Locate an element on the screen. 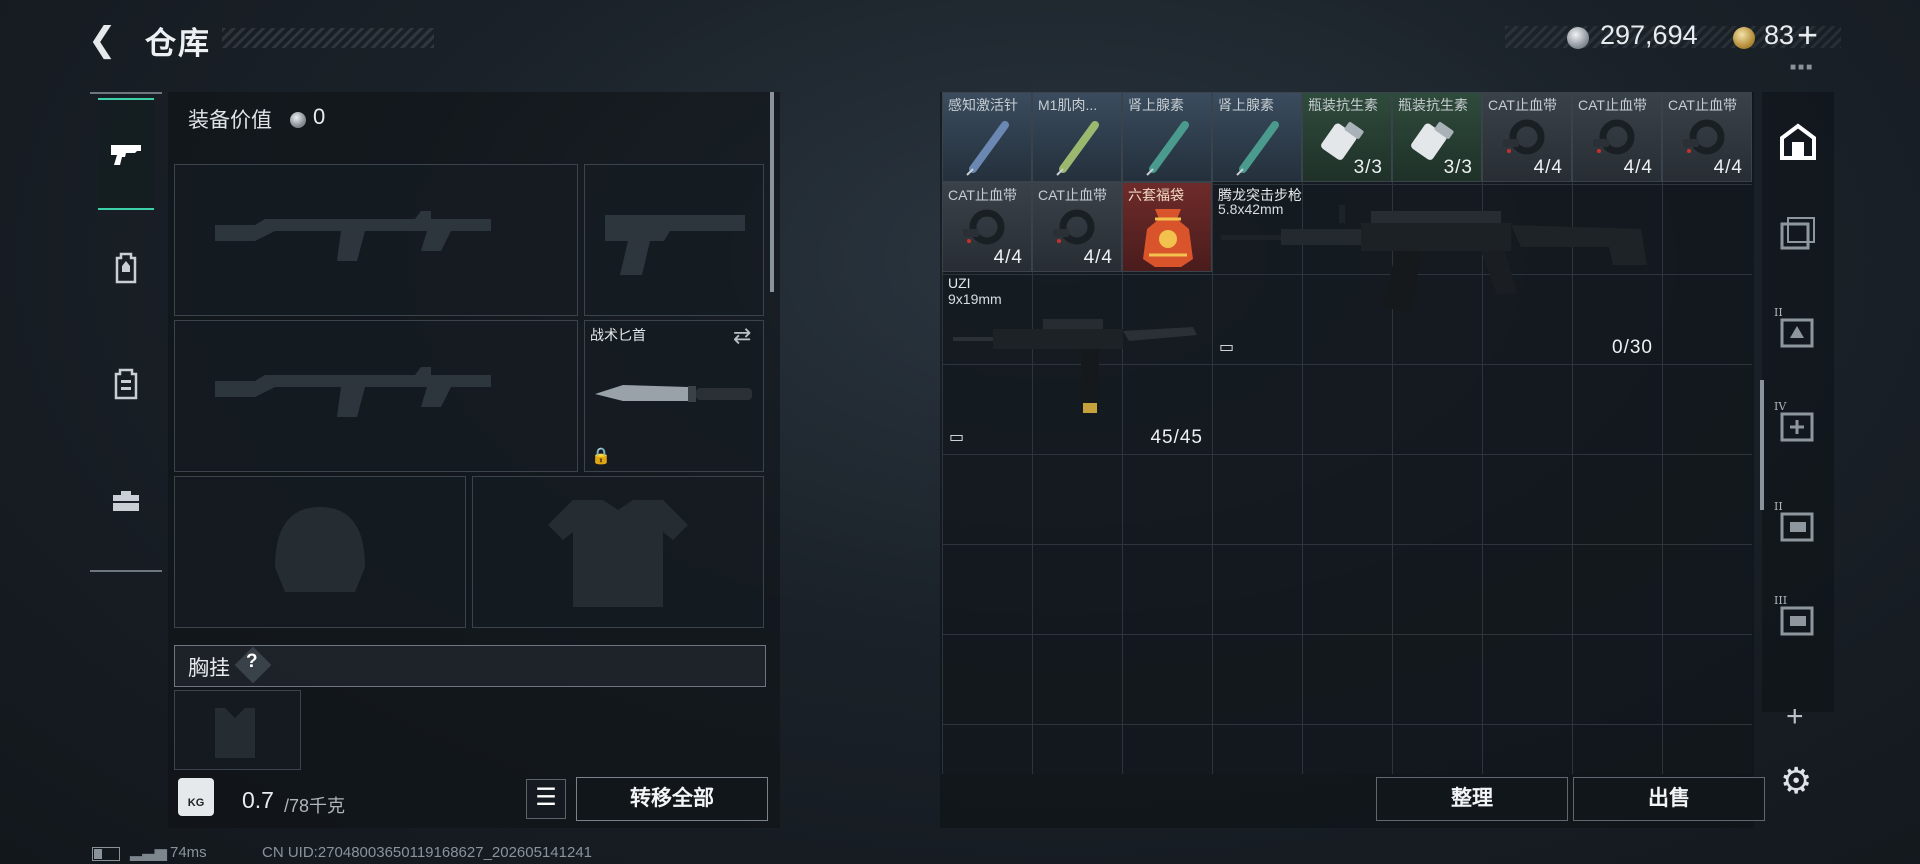 The image size is (1920, 864). list-view-button: ☰ is located at coordinates (546, 799).